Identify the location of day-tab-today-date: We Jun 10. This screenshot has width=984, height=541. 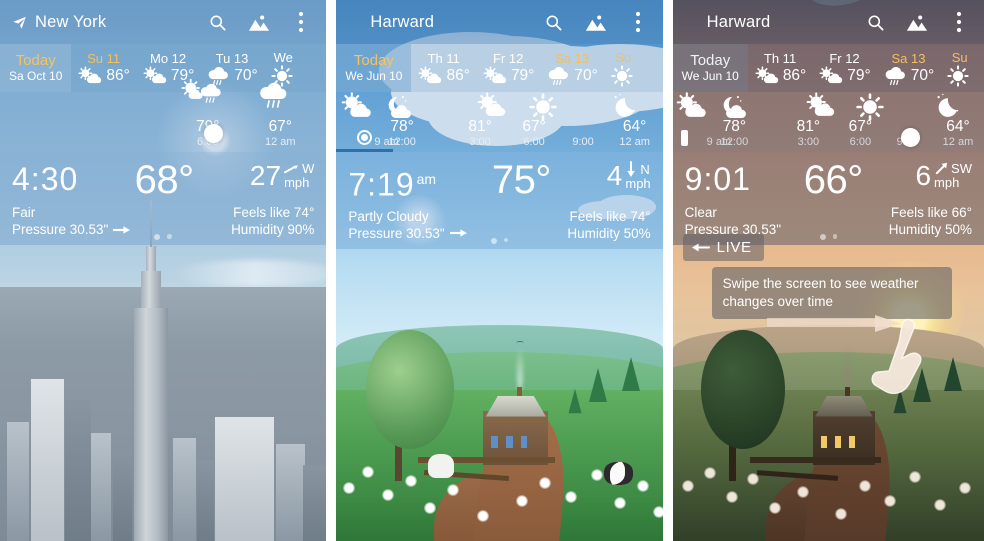
(710, 75).